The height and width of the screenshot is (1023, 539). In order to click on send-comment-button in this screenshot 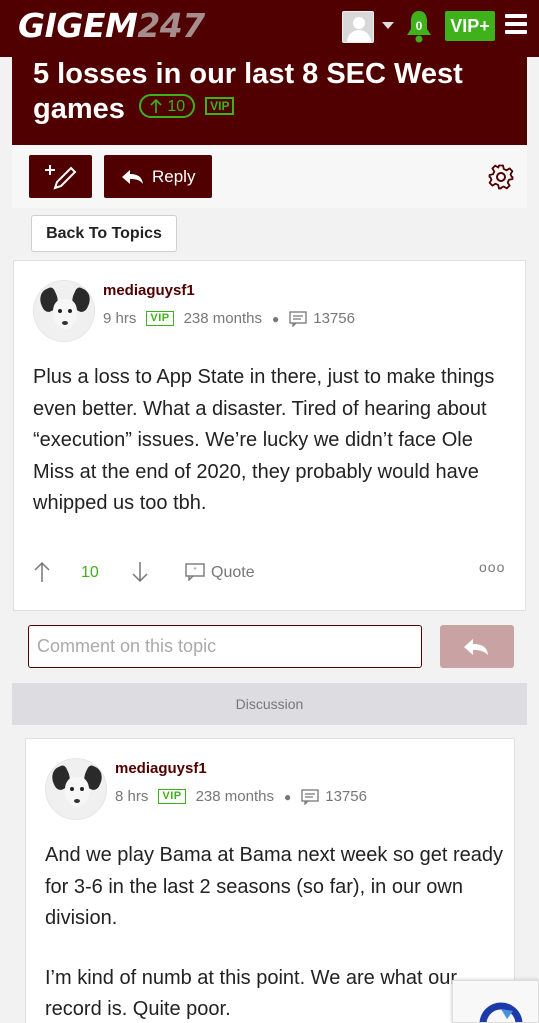, I will do `click(477, 646)`.